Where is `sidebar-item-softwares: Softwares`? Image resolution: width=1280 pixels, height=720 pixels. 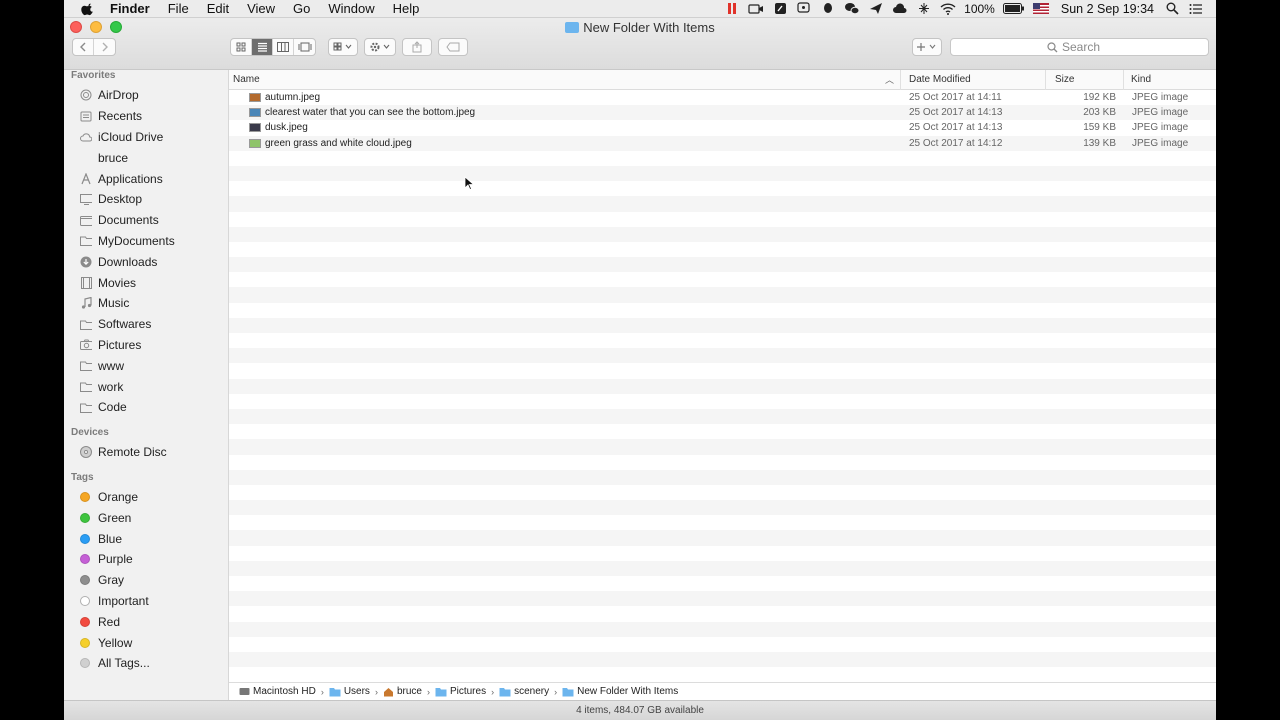 sidebar-item-softwares: Softwares is located at coordinates (146, 324).